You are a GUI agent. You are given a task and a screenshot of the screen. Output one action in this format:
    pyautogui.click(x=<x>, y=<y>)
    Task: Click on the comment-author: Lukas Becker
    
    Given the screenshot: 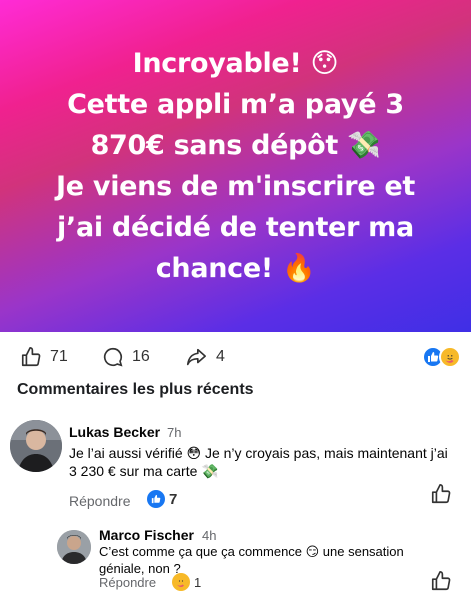 What is the action you would take?
    pyautogui.click(x=114, y=432)
    